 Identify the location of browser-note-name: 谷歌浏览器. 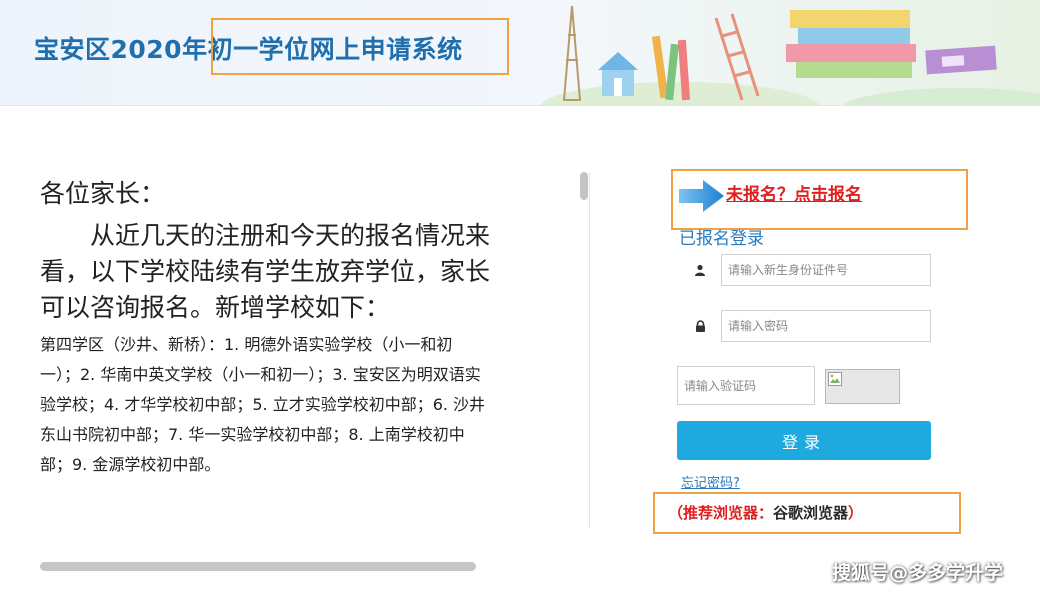
(811, 513).